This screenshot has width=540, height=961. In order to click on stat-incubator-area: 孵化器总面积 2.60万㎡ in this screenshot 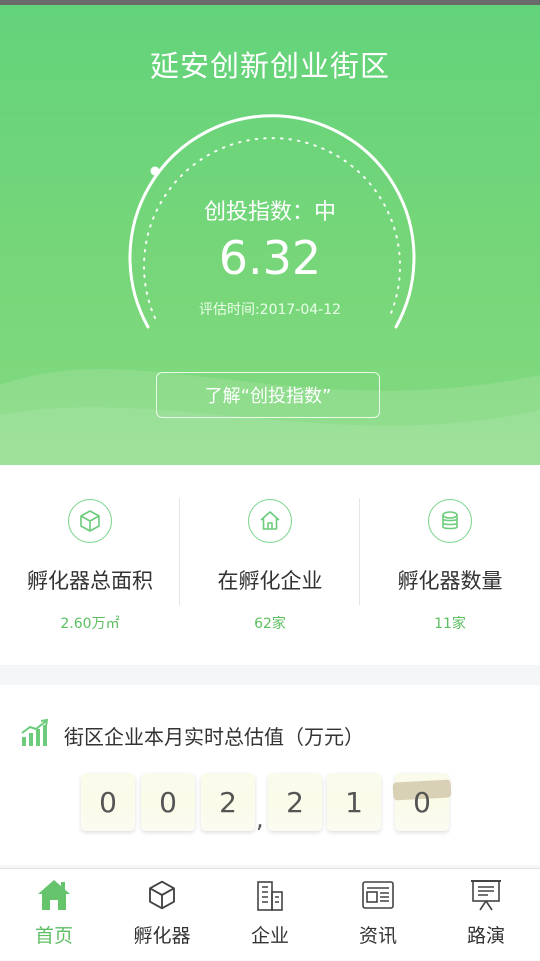, I will do `click(90, 565)`.